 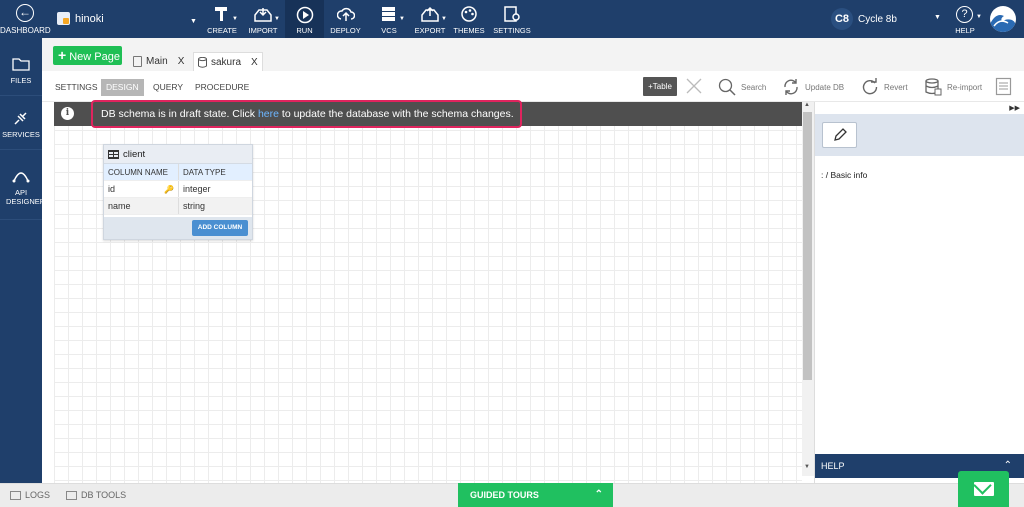 What do you see at coordinates (137, 61) in the screenshot?
I see `page-icon` at bounding box center [137, 61].